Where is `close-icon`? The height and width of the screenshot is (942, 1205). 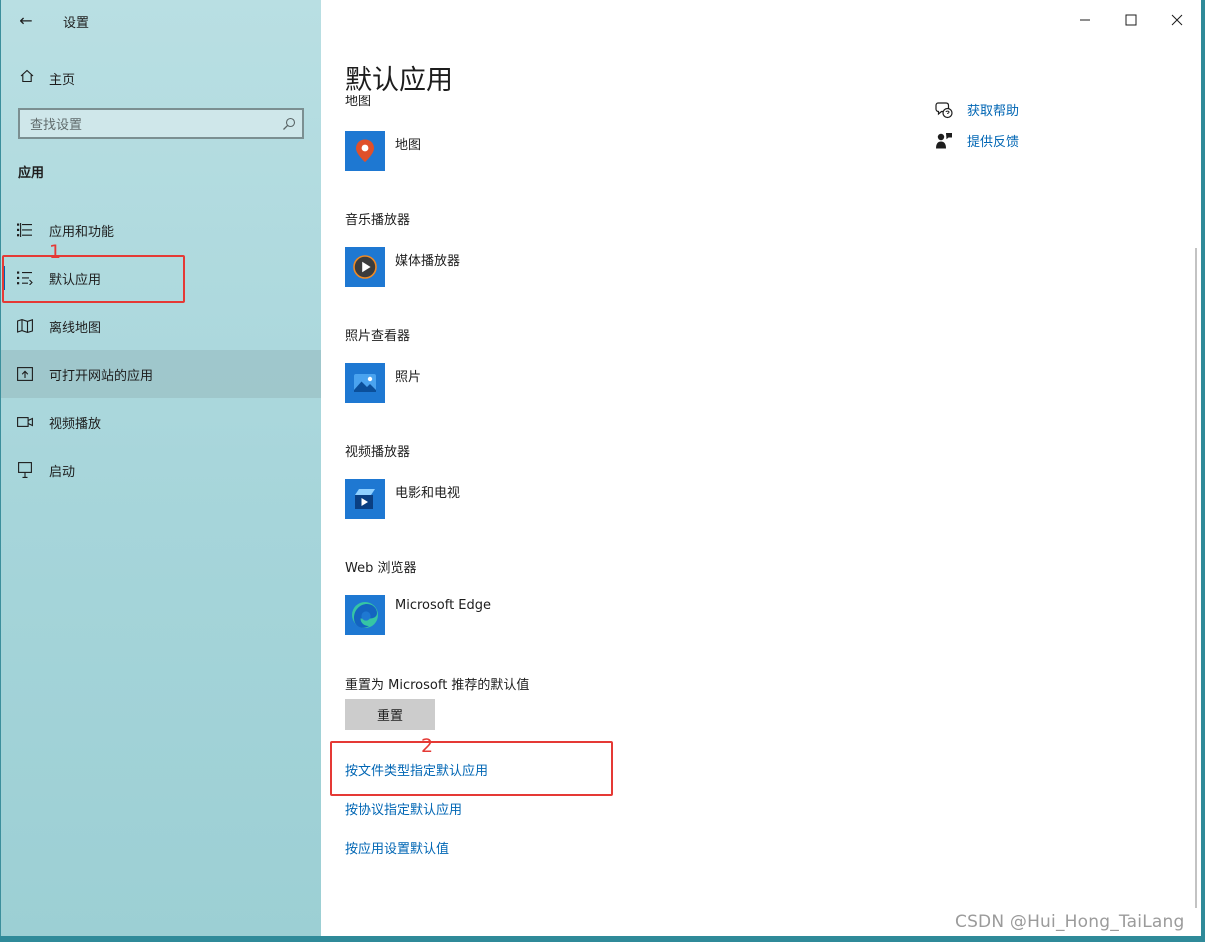
close-icon is located at coordinates (1177, 20).